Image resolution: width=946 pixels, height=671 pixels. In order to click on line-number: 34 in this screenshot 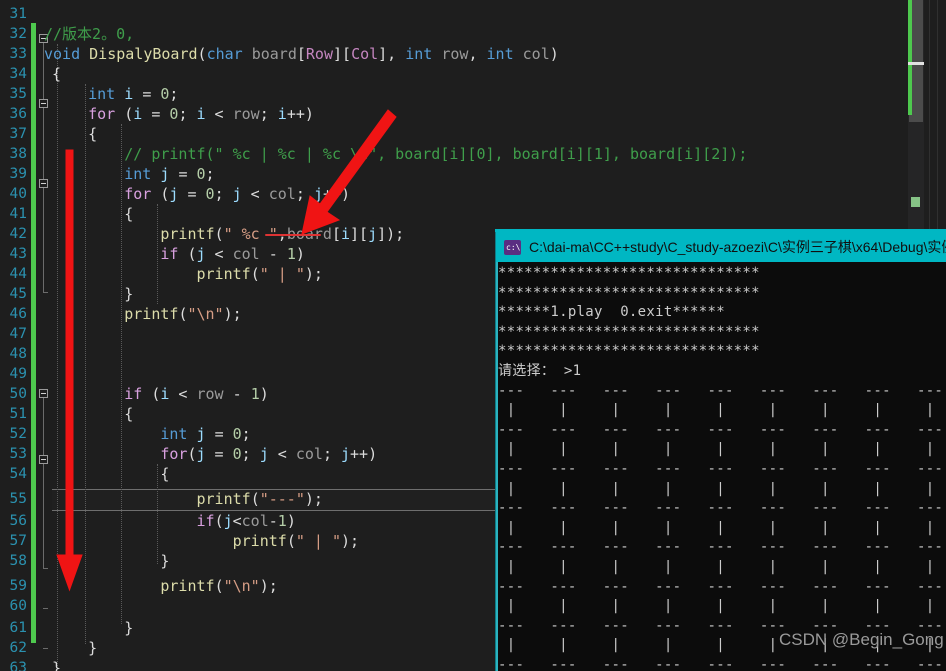, I will do `click(18, 74)`.